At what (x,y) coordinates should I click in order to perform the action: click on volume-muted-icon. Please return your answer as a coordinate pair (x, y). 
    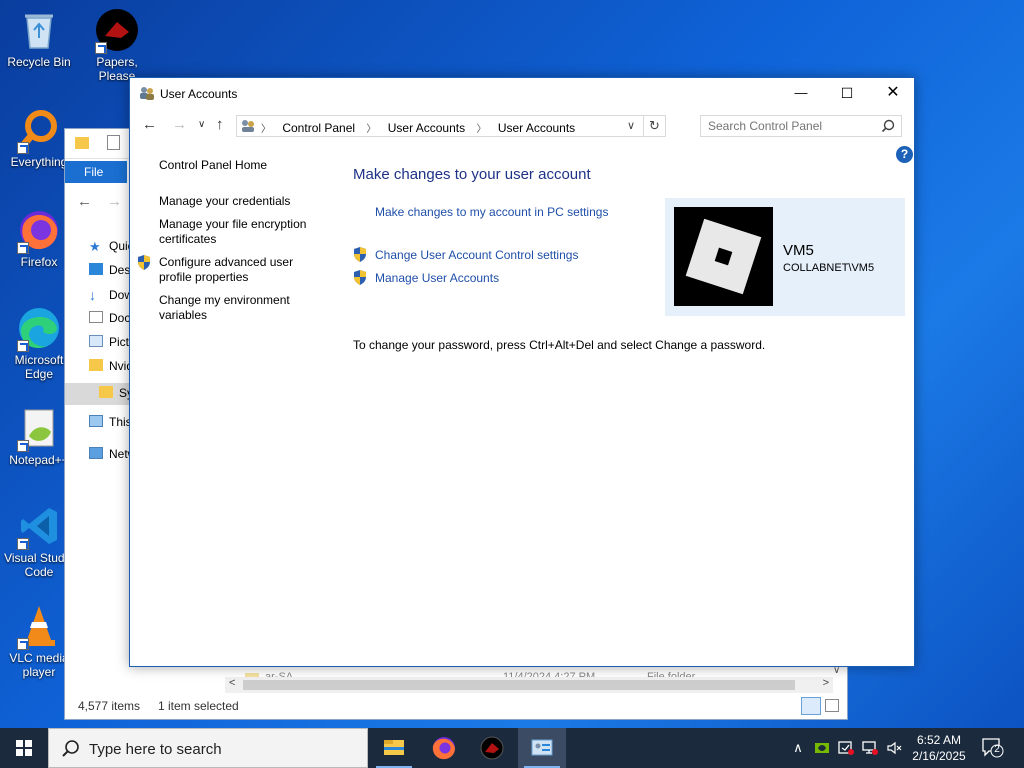
    Looking at the image, I should click on (894, 748).